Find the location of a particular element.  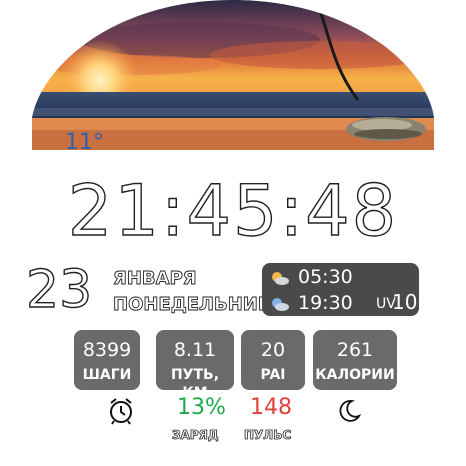

sunrise-row: 05:30 is located at coordinates (311, 277).